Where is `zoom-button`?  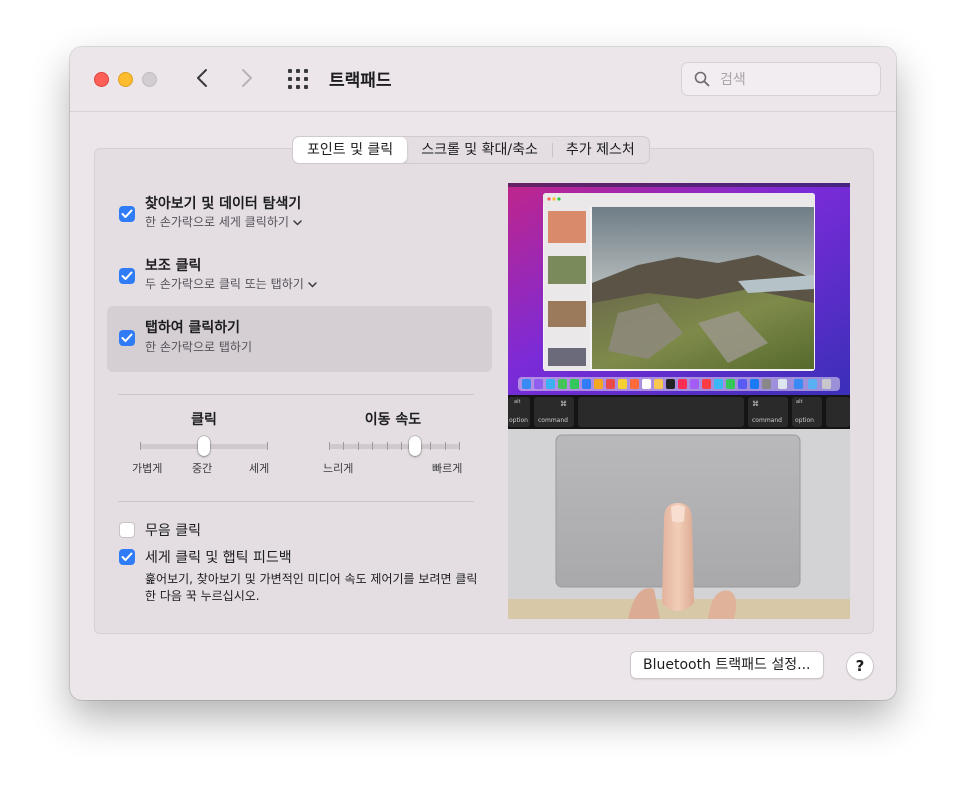
zoom-button is located at coordinates (149, 79).